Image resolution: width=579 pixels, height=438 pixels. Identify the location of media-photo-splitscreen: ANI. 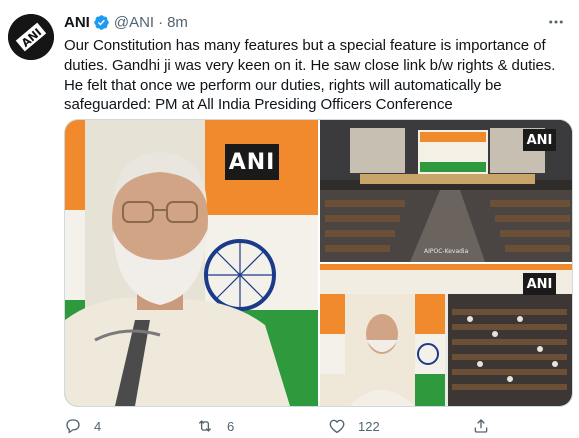
(446, 335).